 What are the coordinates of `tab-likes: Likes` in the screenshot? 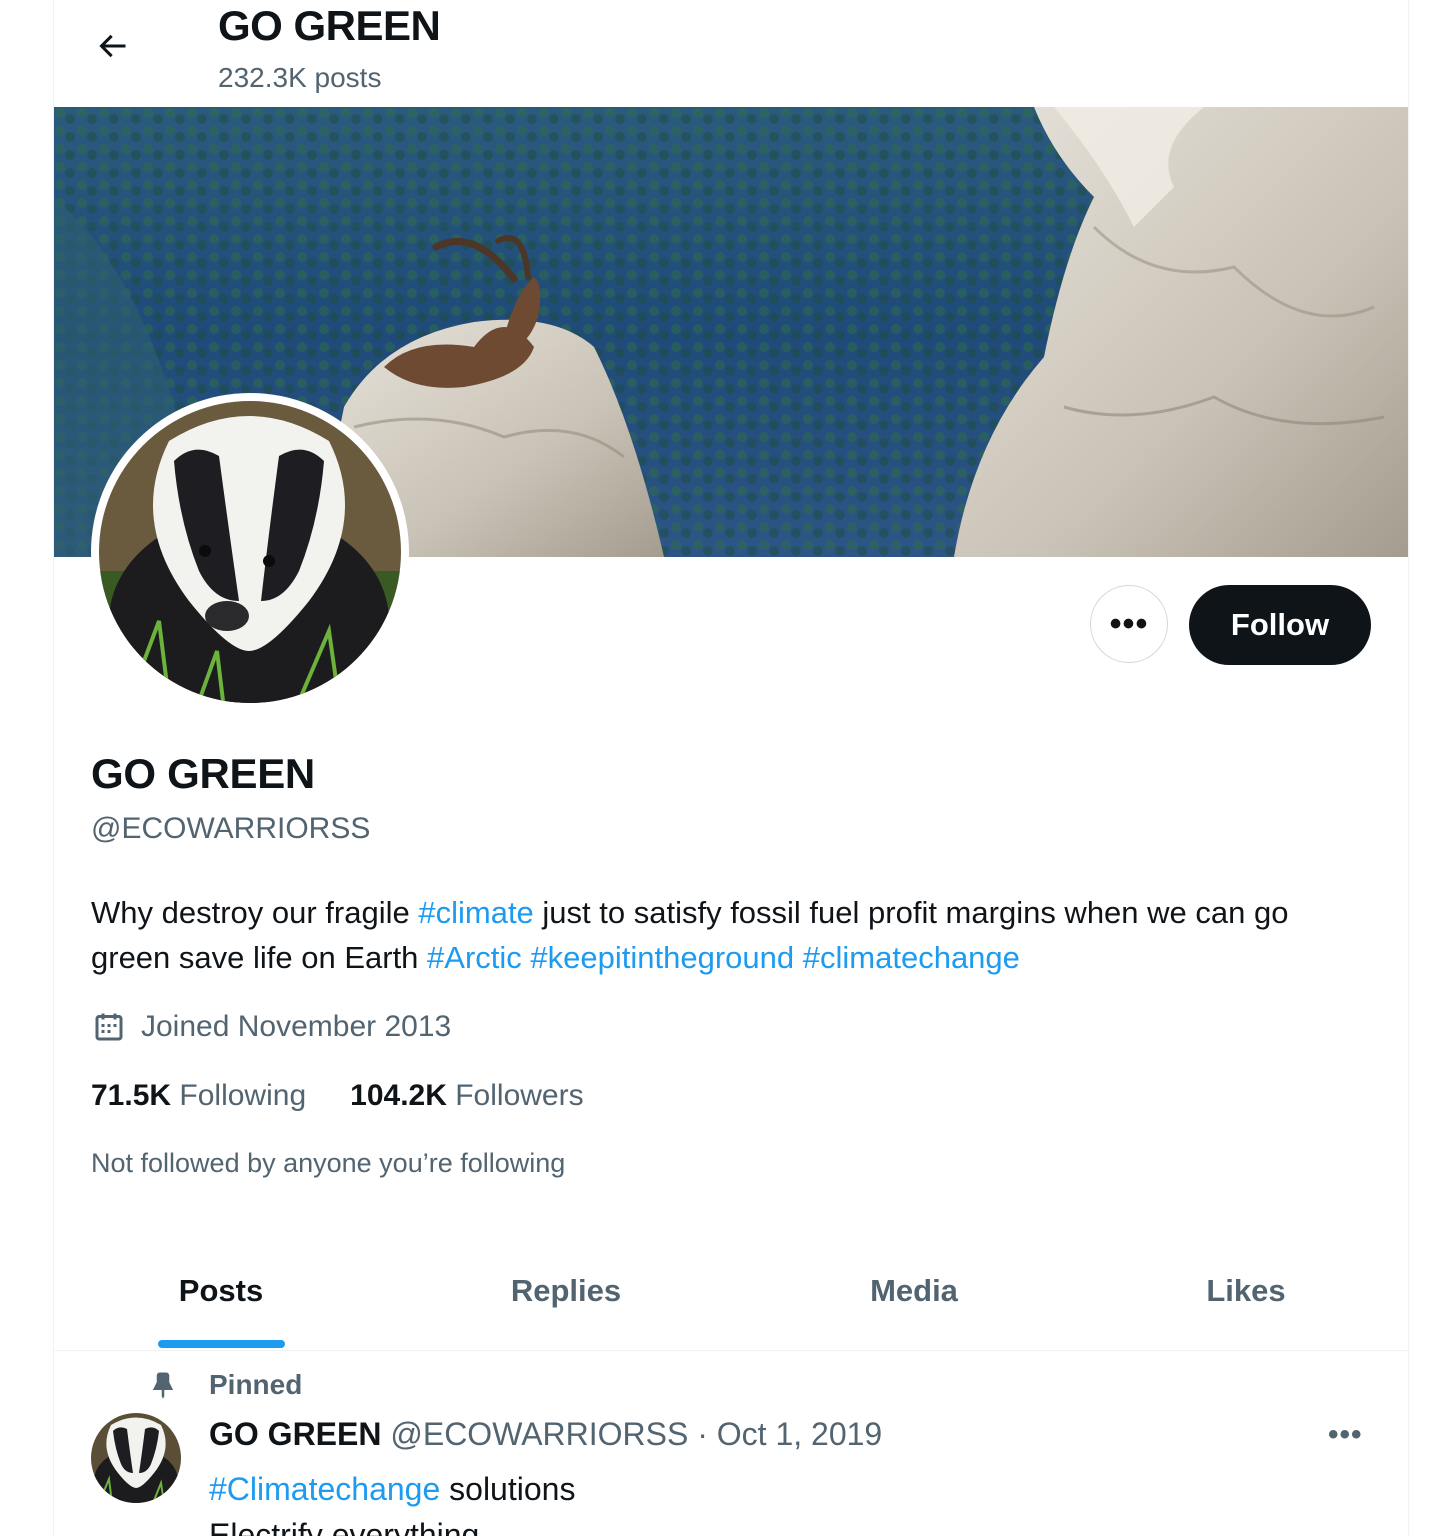 It's located at (1246, 1291).